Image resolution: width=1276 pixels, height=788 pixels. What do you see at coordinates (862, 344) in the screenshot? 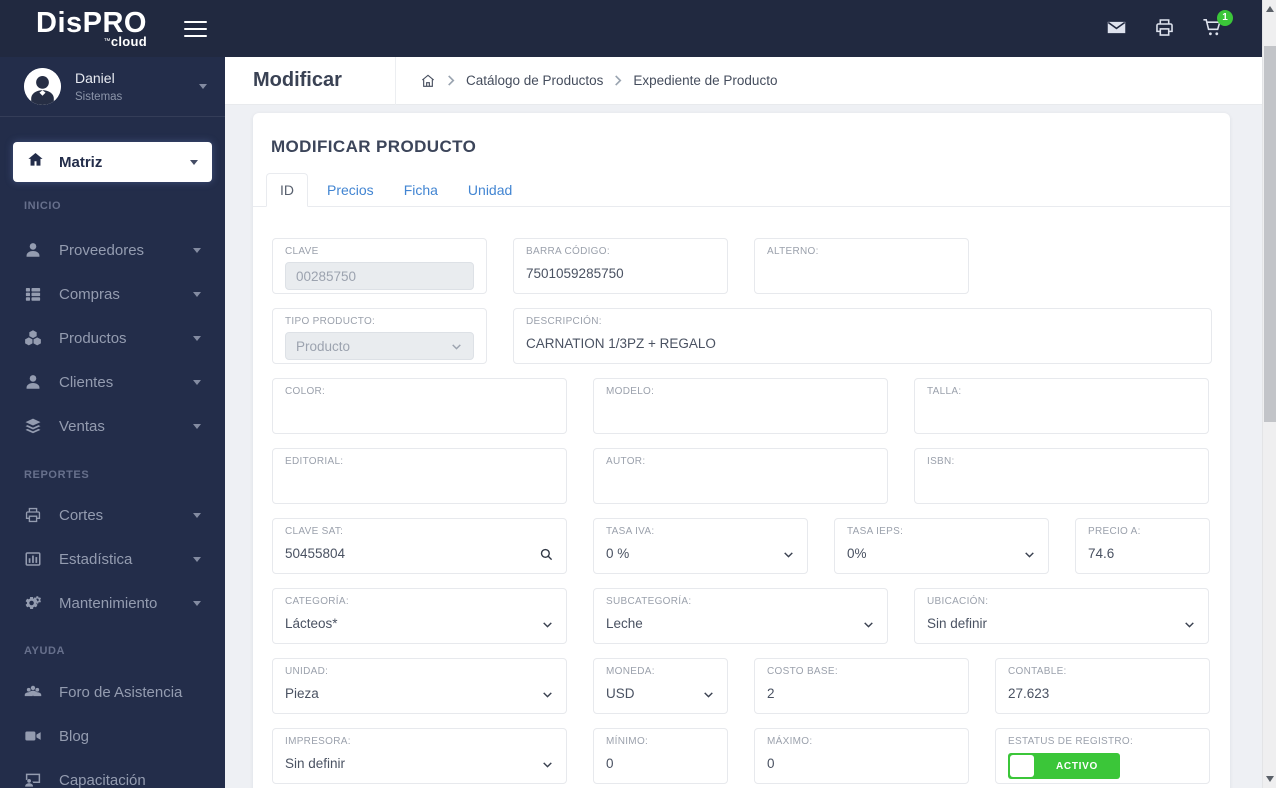
I see `descripcion-input: CARNATION 1/3PZ + REGALO` at bounding box center [862, 344].